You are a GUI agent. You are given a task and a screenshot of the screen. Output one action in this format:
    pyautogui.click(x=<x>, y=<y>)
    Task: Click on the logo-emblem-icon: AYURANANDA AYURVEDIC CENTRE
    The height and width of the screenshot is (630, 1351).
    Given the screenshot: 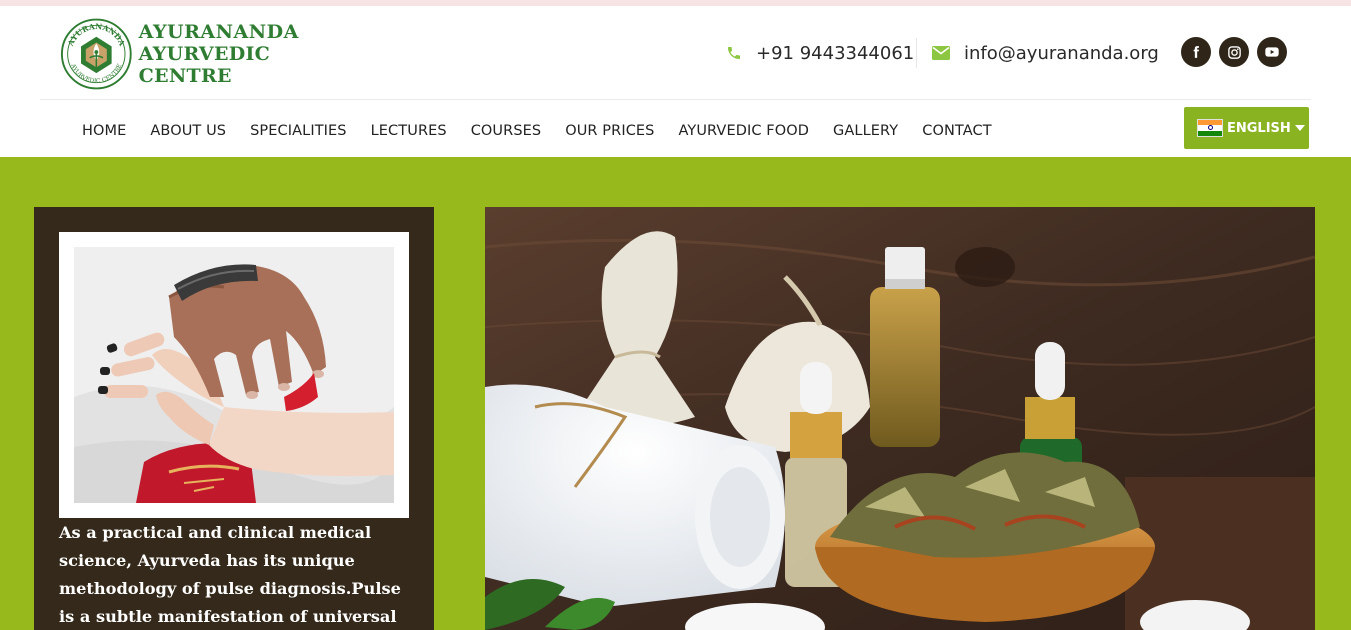 What is the action you would take?
    pyautogui.click(x=96, y=54)
    